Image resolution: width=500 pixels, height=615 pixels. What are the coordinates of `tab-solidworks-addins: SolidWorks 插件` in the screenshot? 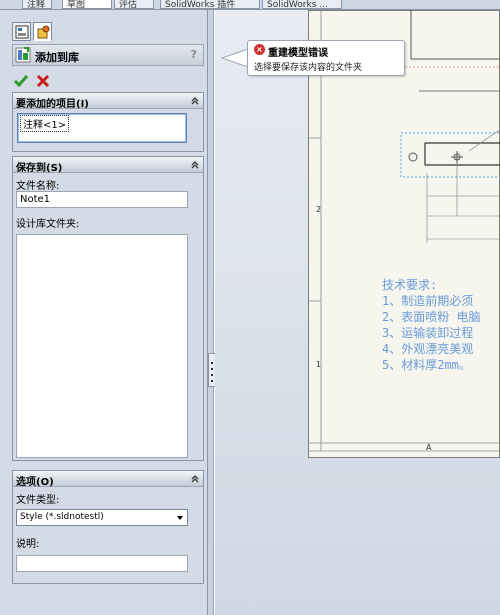 It's located at (210, 4).